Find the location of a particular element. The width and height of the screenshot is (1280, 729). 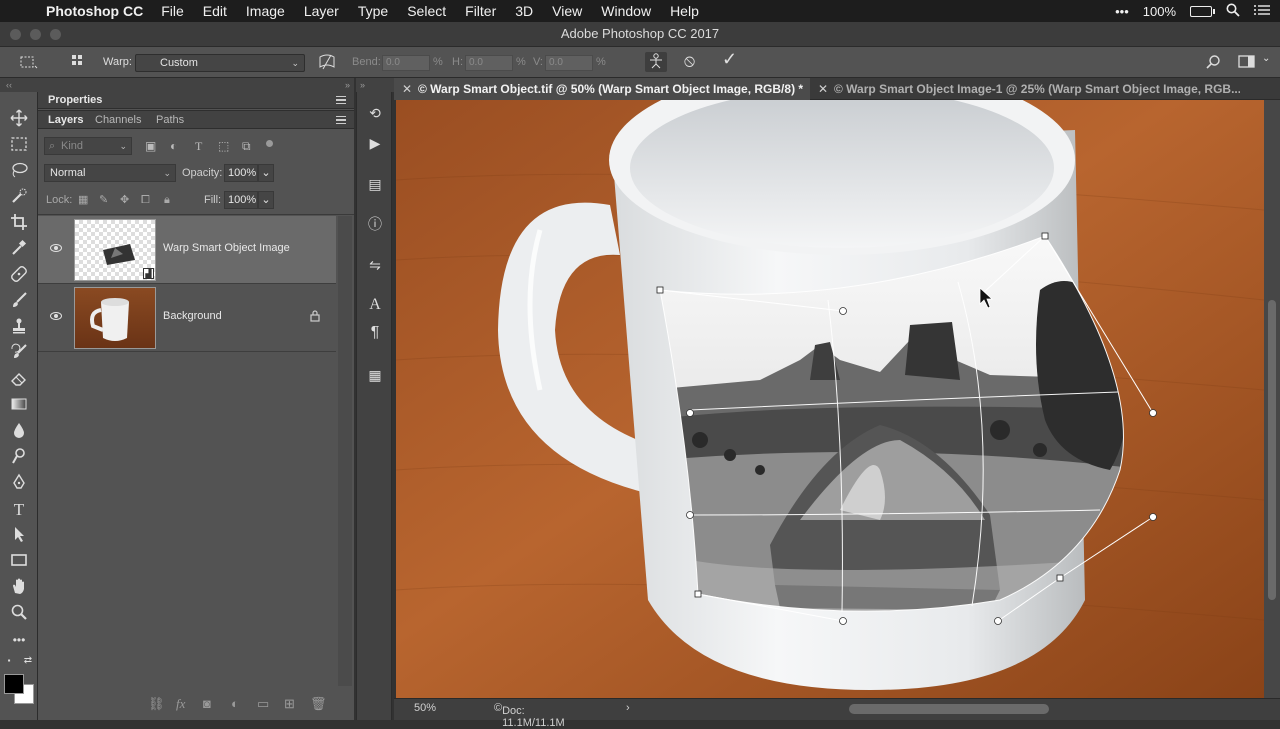

layer-visibility-eye-icon is located at coordinates (56, 316).